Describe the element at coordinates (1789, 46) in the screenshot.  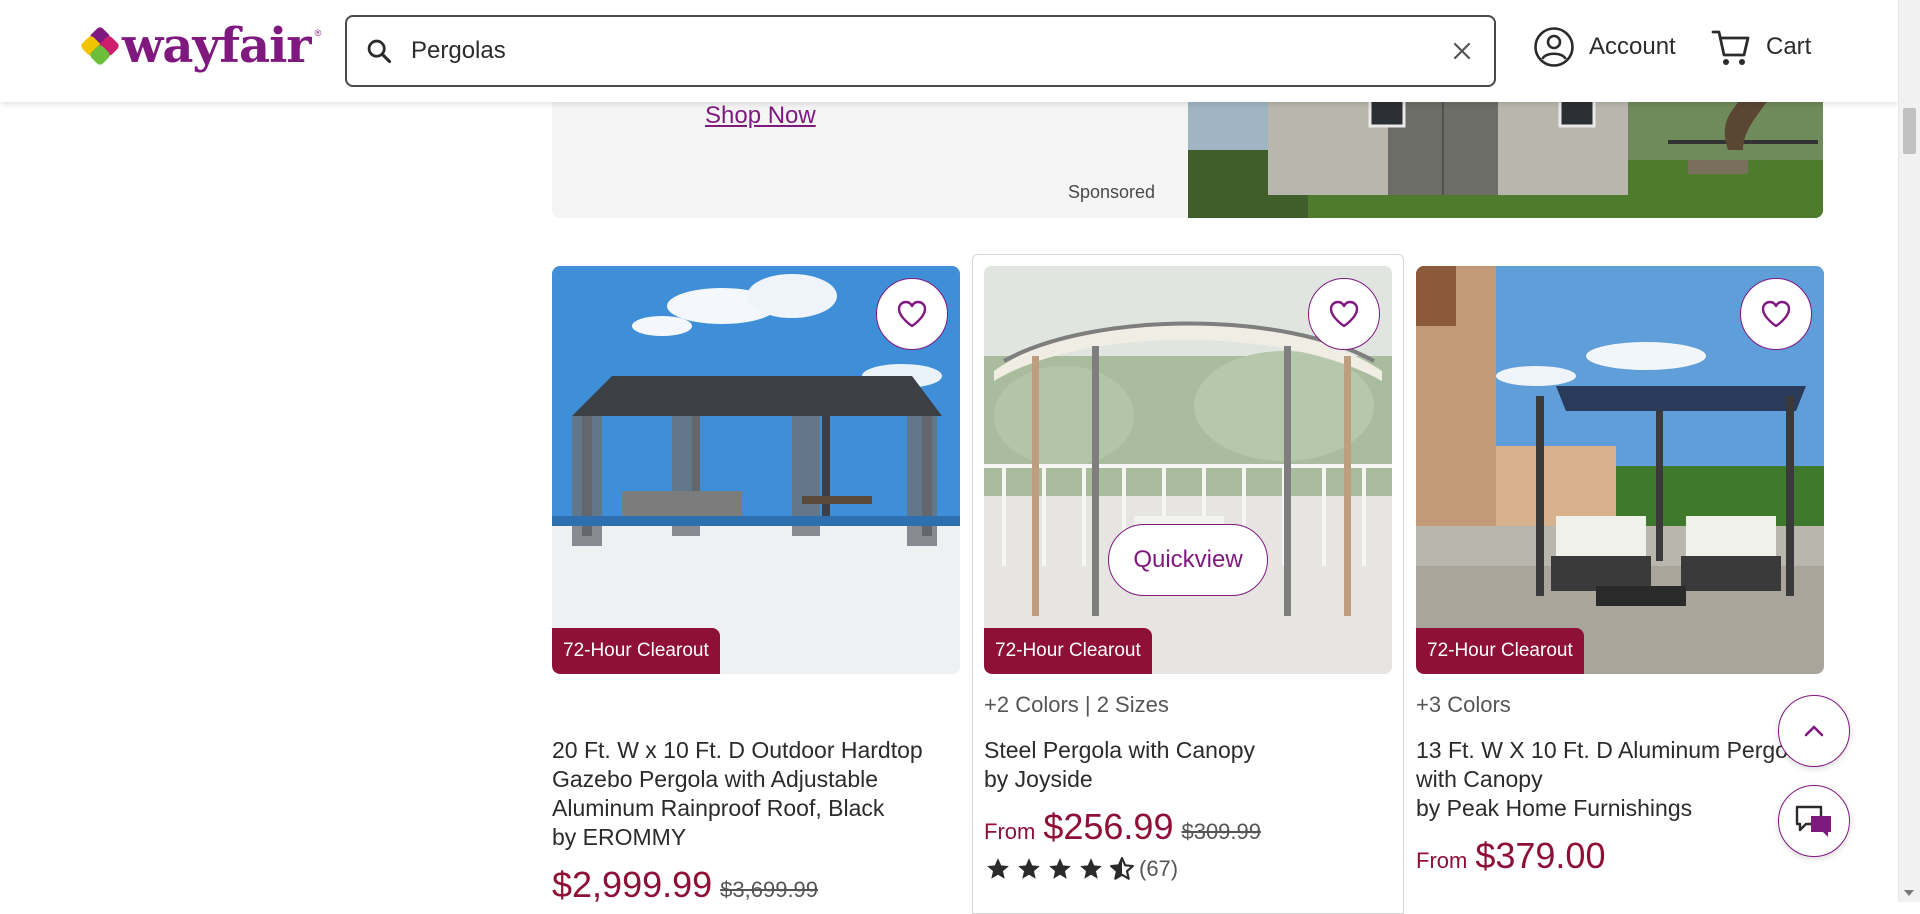
I see `cart-label: Cart` at that location.